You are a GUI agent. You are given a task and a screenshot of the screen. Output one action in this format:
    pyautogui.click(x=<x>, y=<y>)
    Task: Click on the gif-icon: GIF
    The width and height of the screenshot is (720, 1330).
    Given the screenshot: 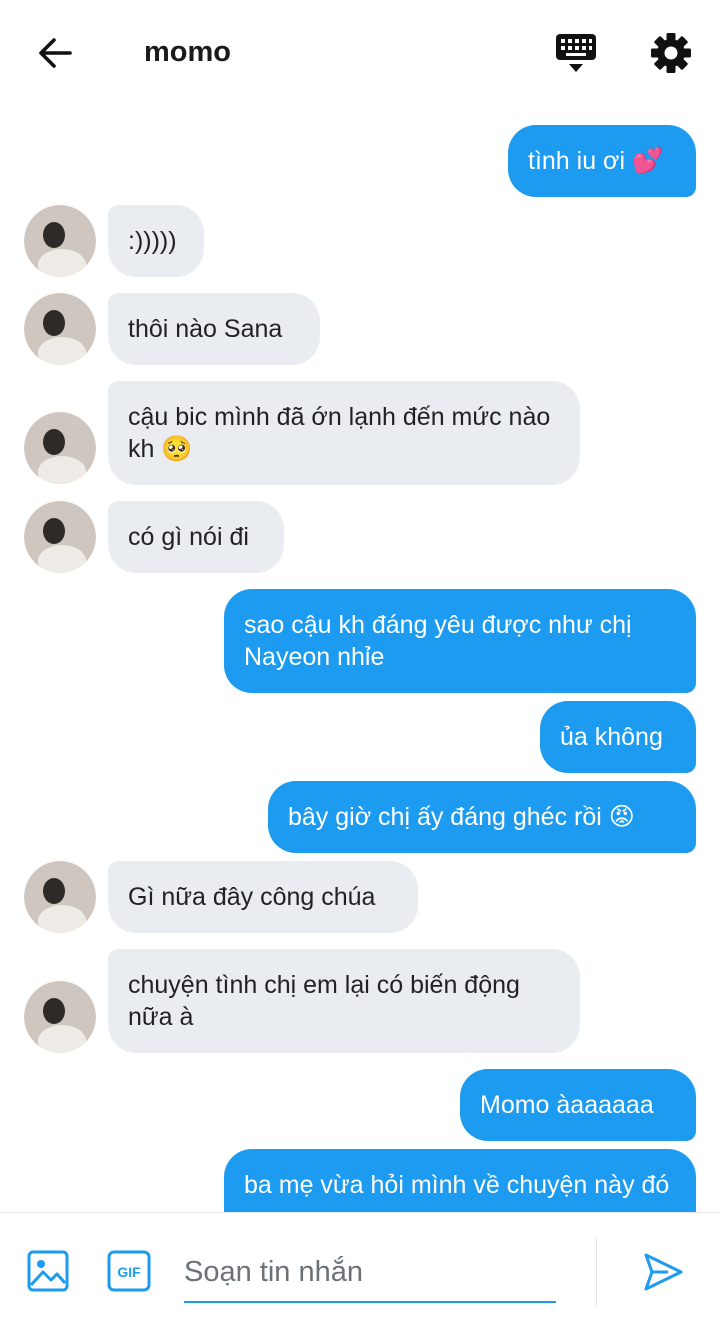 What is the action you would take?
    pyautogui.click(x=129, y=1271)
    